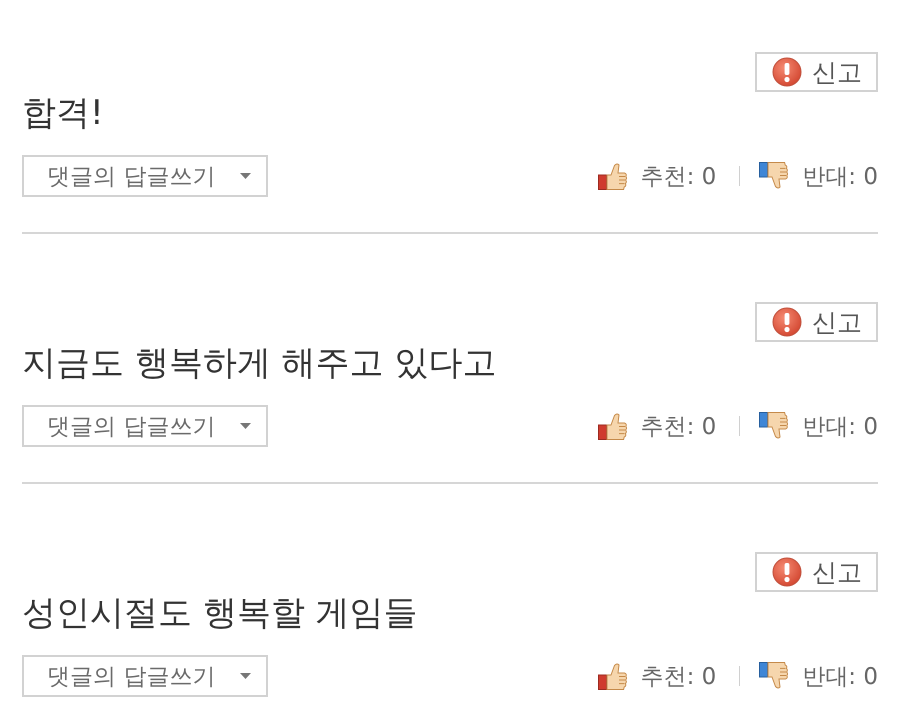  I want to click on comment-text: 성인시절도 행복할 게임들, so click(220, 613).